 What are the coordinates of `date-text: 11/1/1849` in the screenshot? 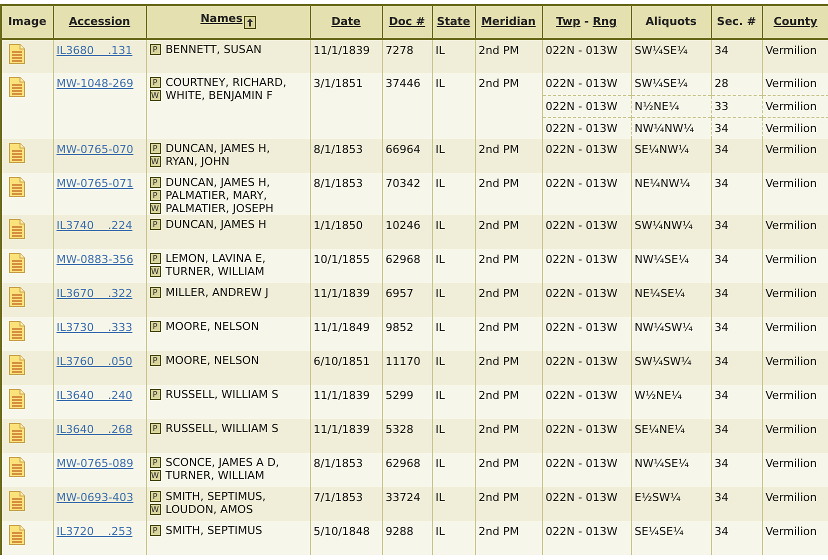 It's located at (342, 327).